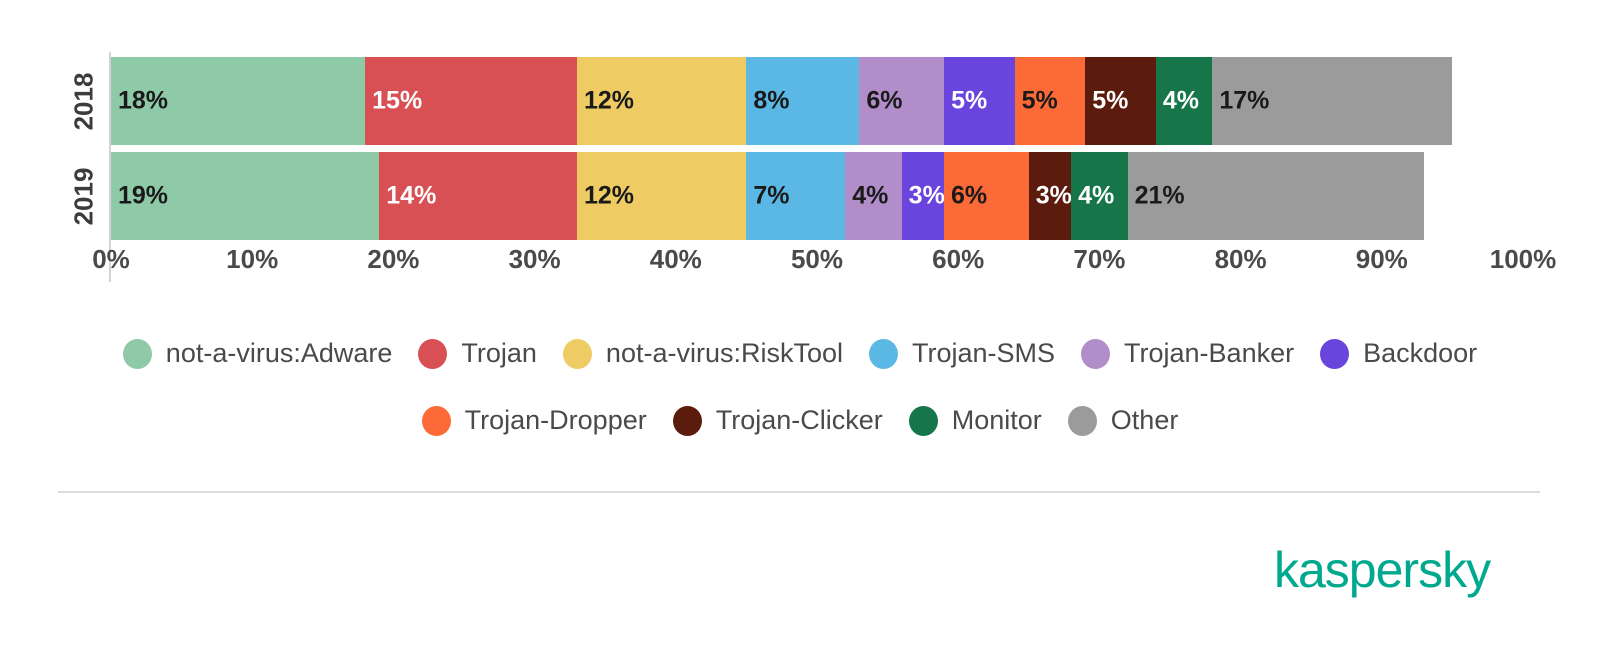 The height and width of the screenshot is (668, 1600). I want to click on bar-segment-value: 19%, so click(143, 195).